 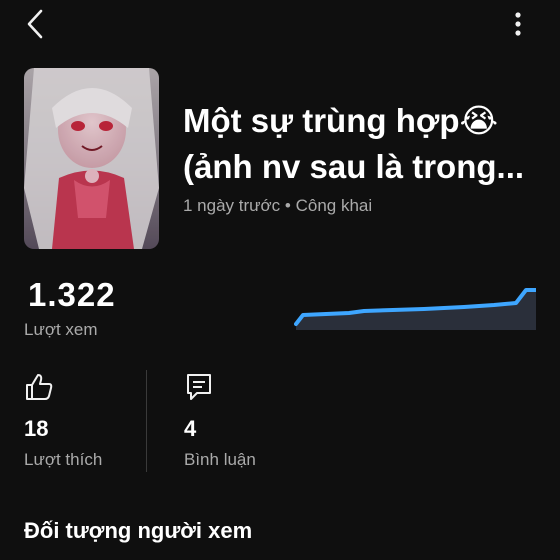 What do you see at coordinates (146, 421) in the screenshot?
I see `stats-divider` at bounding box center [146, 421].